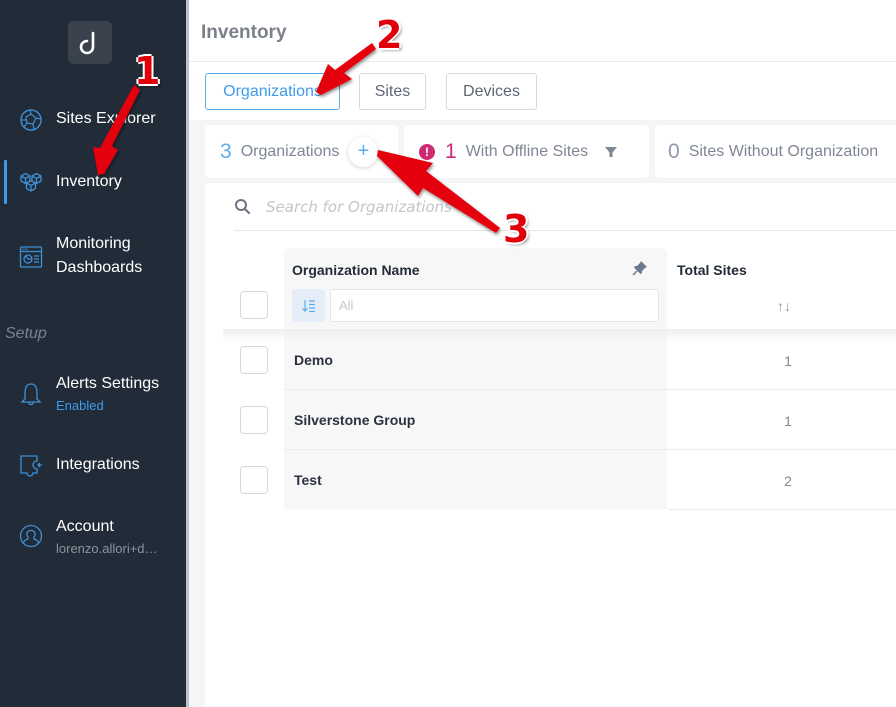 This screenshot has height=707, width=896. Describe the element at coordinates (254, 305) in the screenshot. I see `select-all-checkbox` at that location.